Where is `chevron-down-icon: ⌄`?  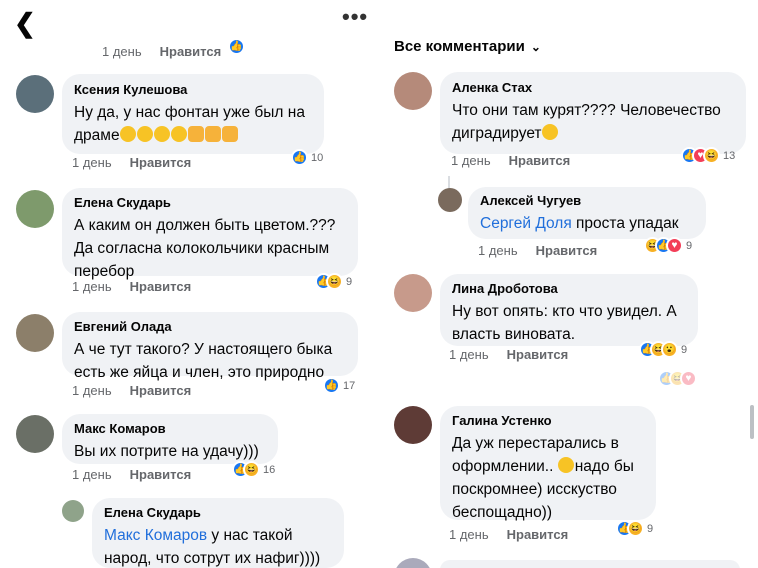 chevron-down-icon: ⌄ is located at coordinates (535, 47).